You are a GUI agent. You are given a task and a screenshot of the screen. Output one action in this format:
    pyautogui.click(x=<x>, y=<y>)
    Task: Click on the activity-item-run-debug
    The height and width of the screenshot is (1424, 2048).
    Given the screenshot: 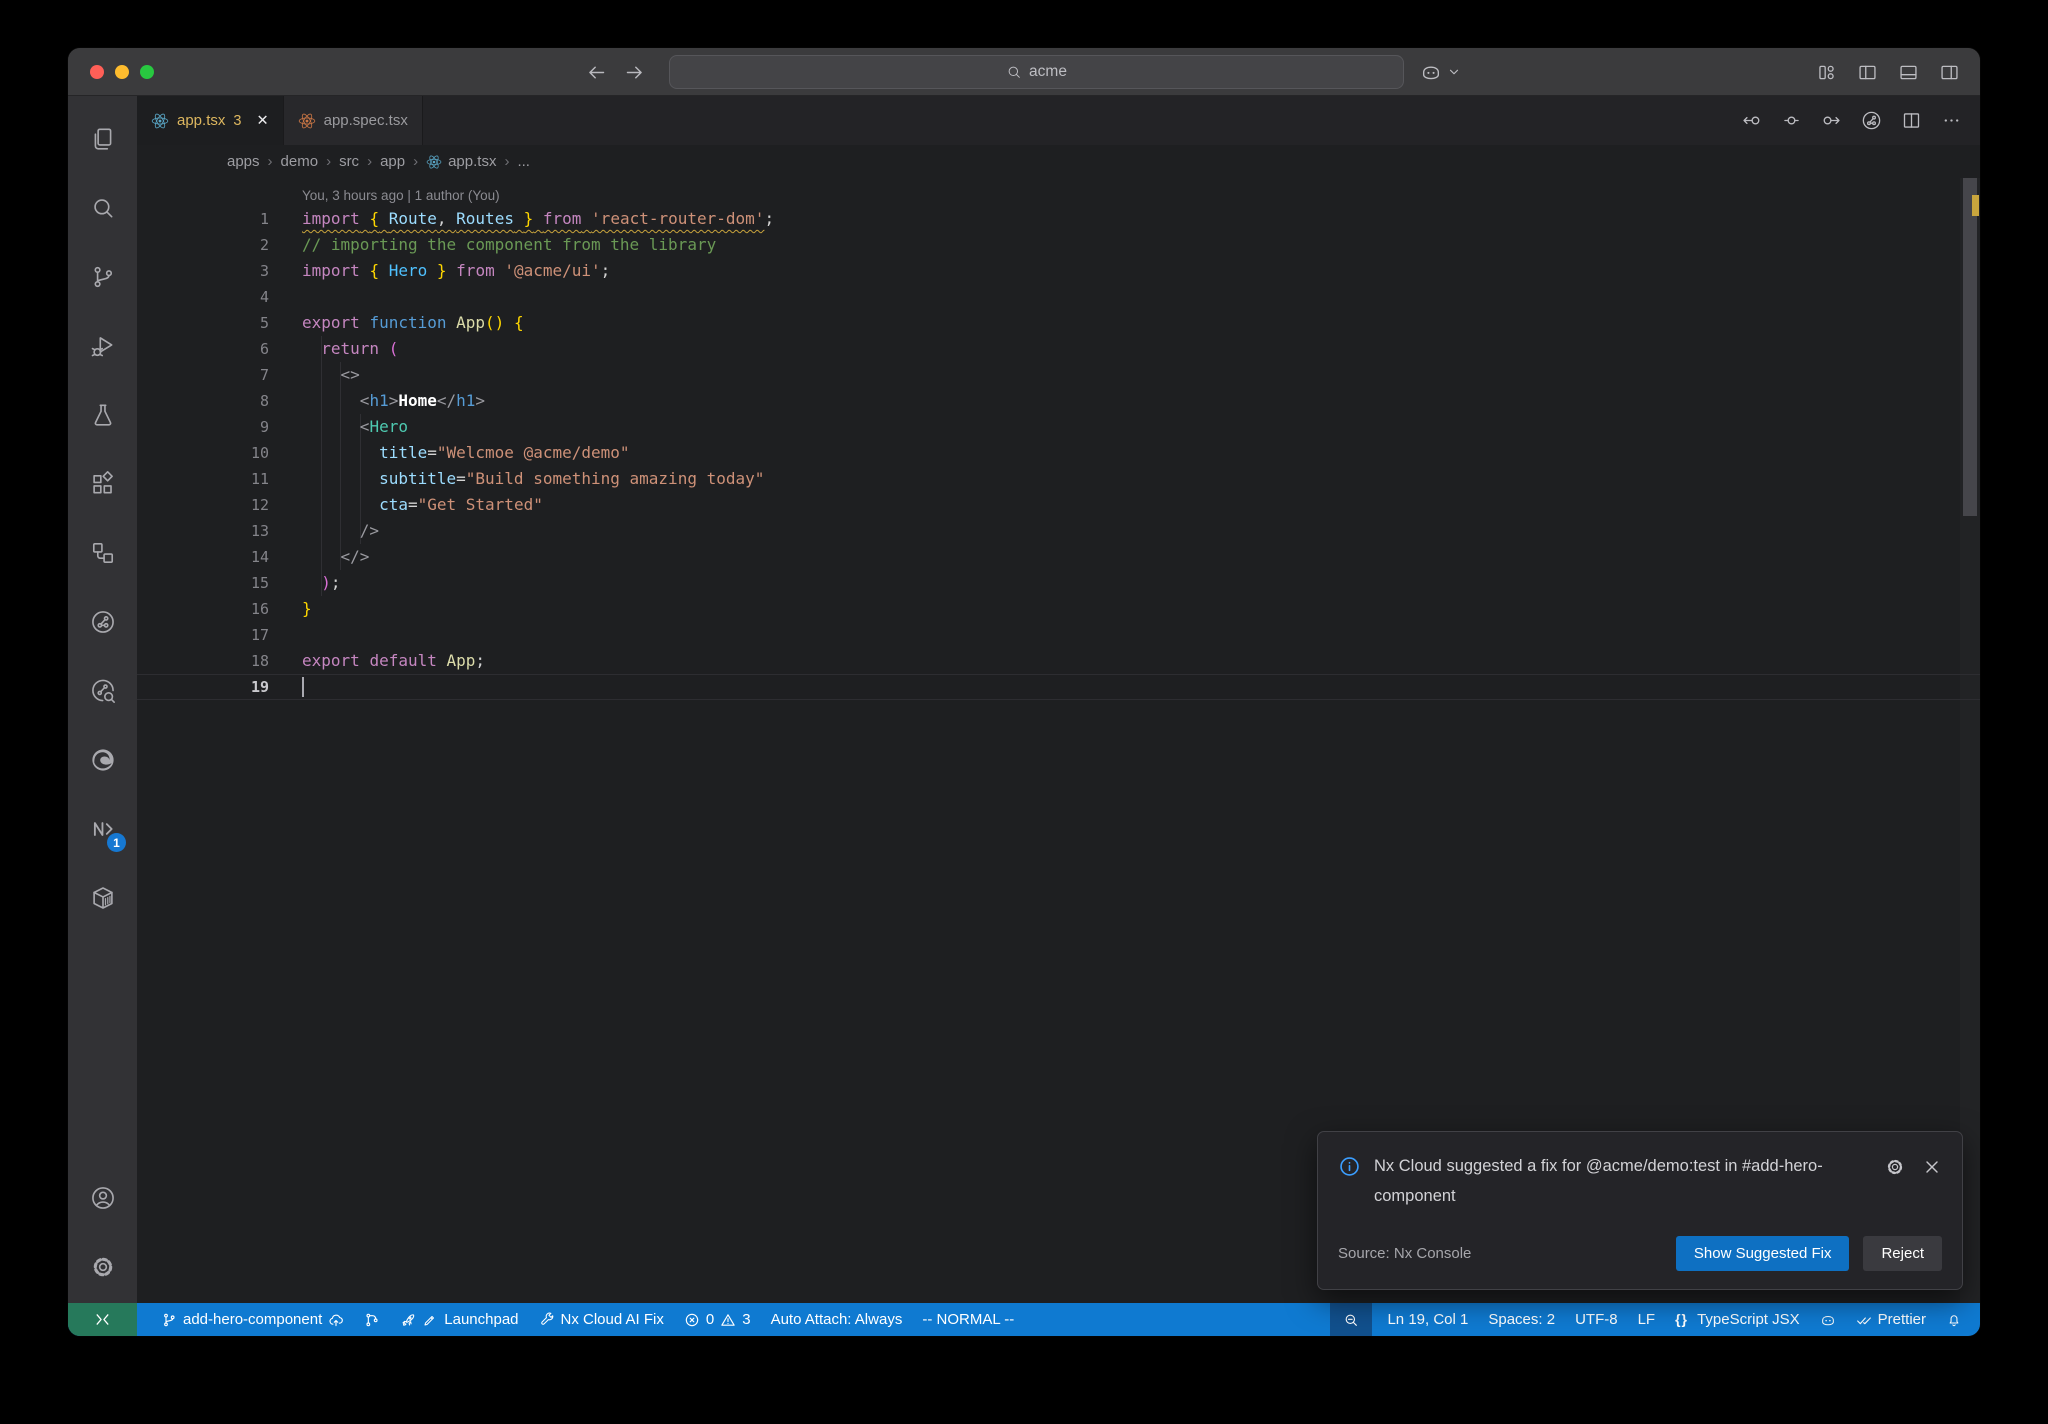 What is the action you would take?
    pyautogui.click(x=102, y=345)
    